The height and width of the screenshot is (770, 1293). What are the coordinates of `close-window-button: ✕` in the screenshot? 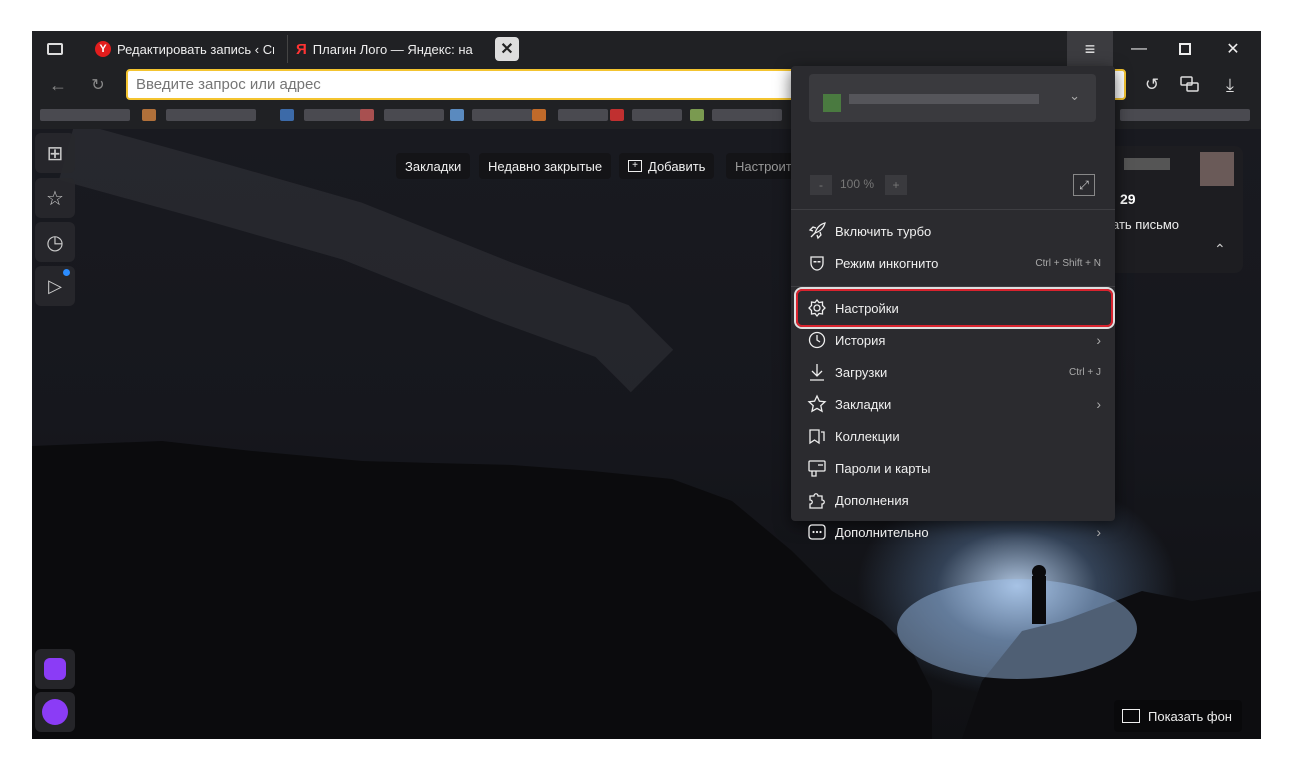 It's located at (1233, 49).